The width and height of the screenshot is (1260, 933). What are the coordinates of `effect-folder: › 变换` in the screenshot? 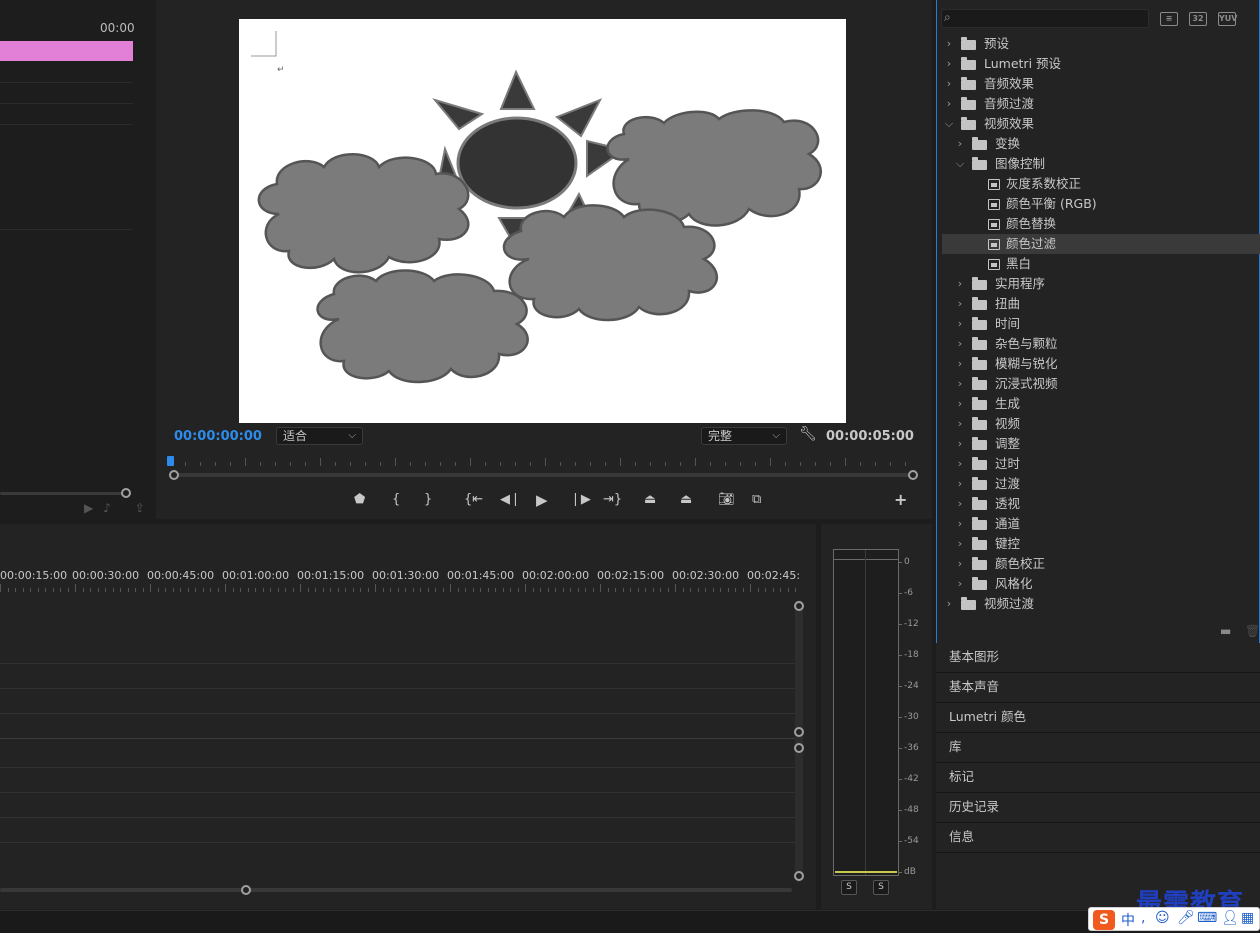 It's located at (1101, 144).